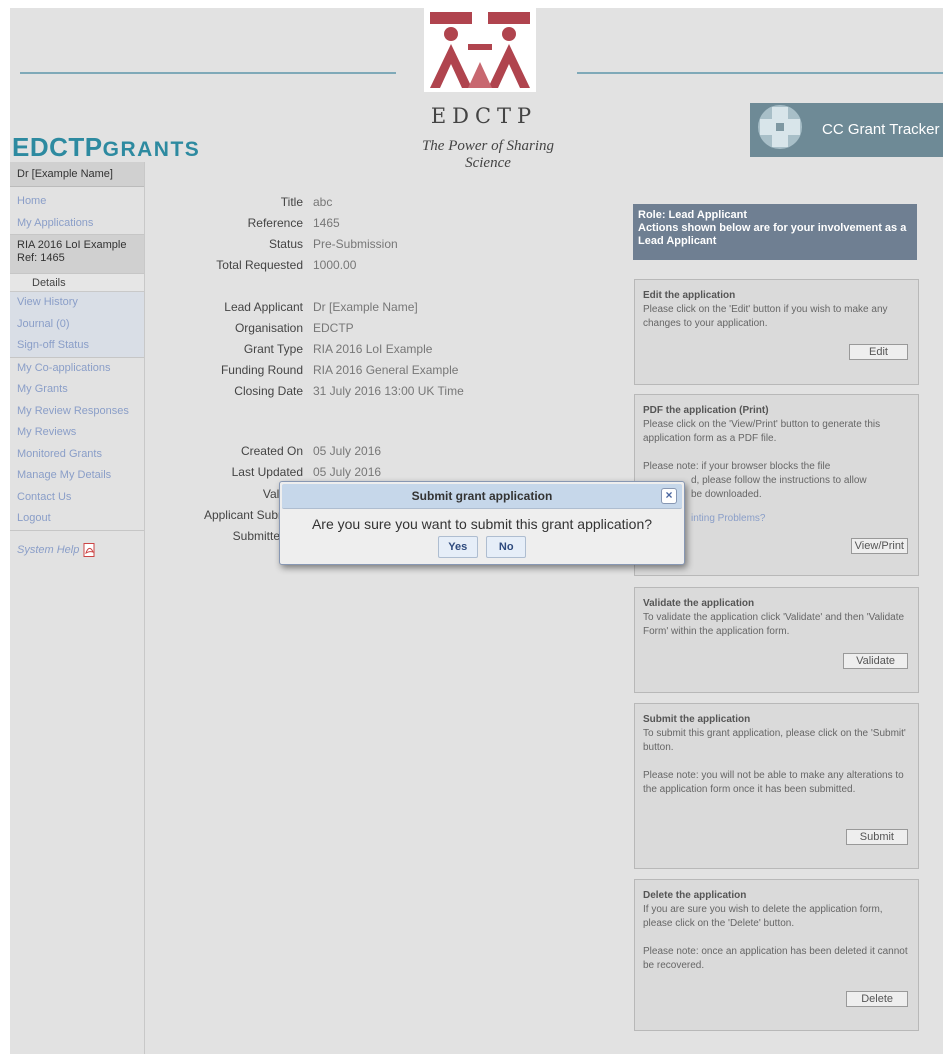 This screenshot has width=943, height=1054. Describe the element at coordinates (692, 215) in the screenshot. I see `role-title: Role: Lead Applicant` at that location.